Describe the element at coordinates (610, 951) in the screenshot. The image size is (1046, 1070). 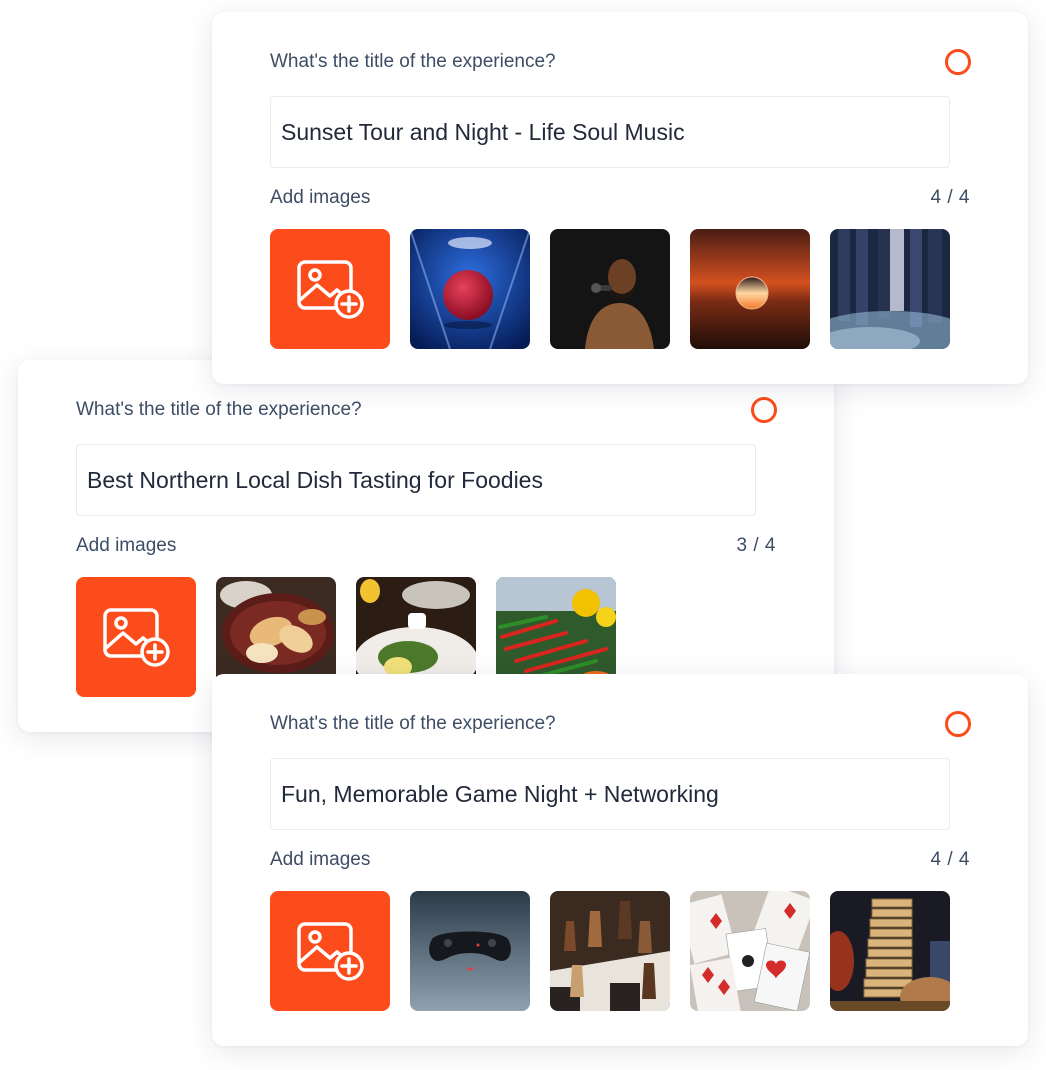
I see `chess-pieces-photo` at that location.